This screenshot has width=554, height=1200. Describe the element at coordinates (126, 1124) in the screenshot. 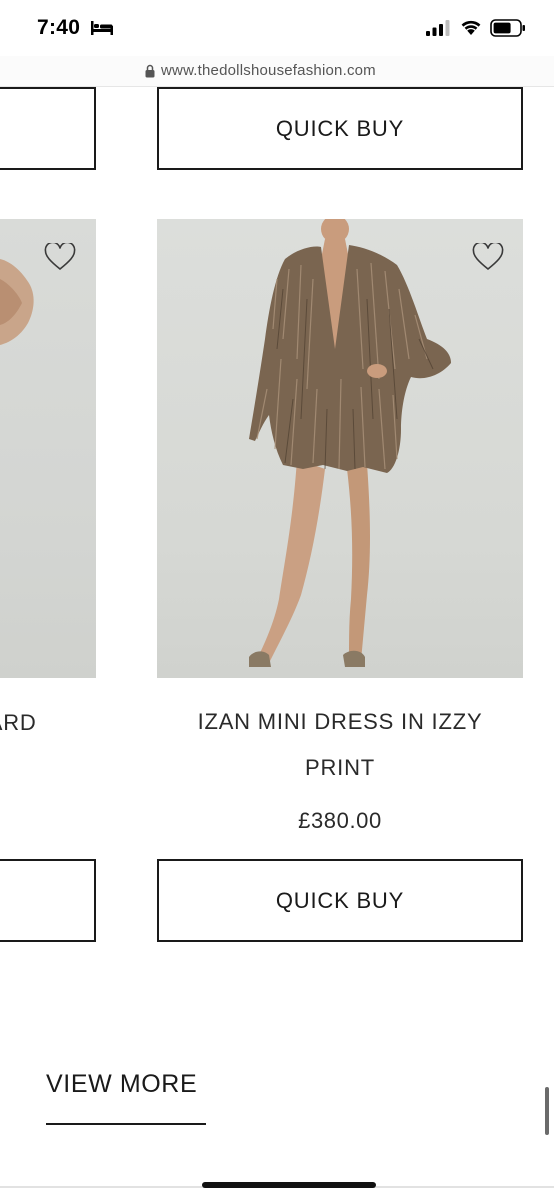

I see `view-more-underline` at that location.